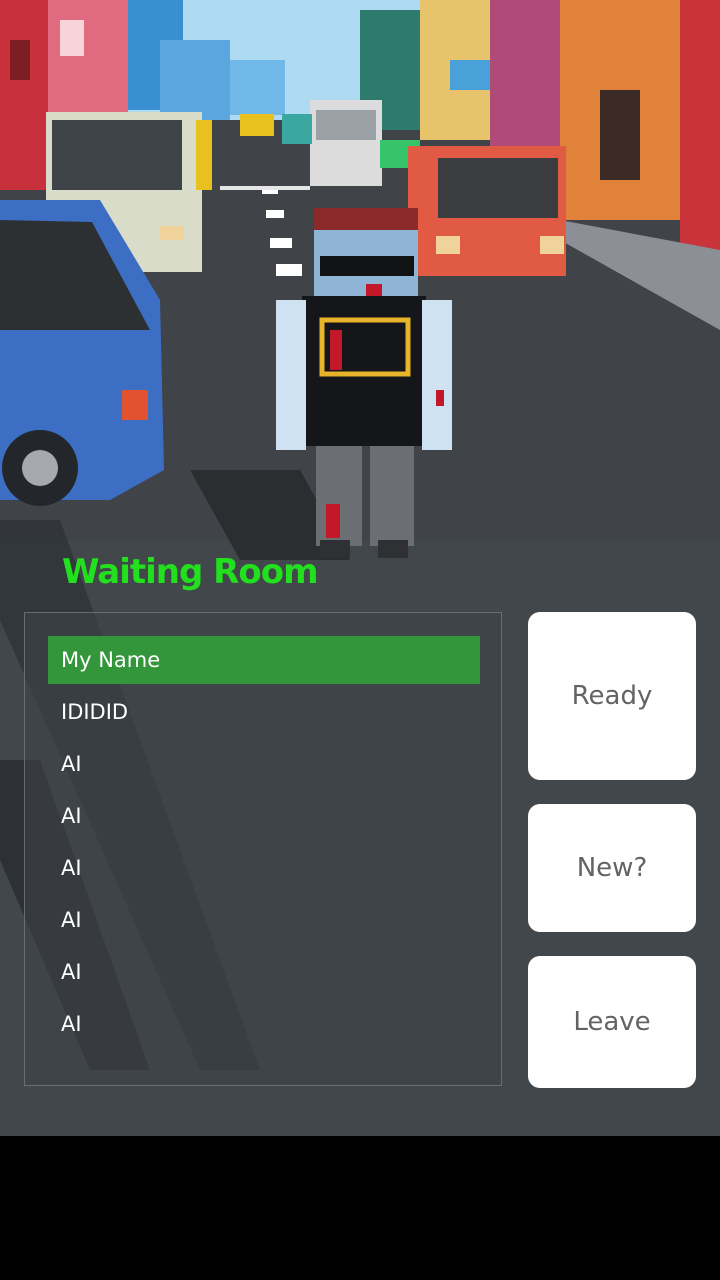 Image resolution: width=720 pixels, height=1280 pixels. I want to click on bottom-letterbox, so click(360, 1208).